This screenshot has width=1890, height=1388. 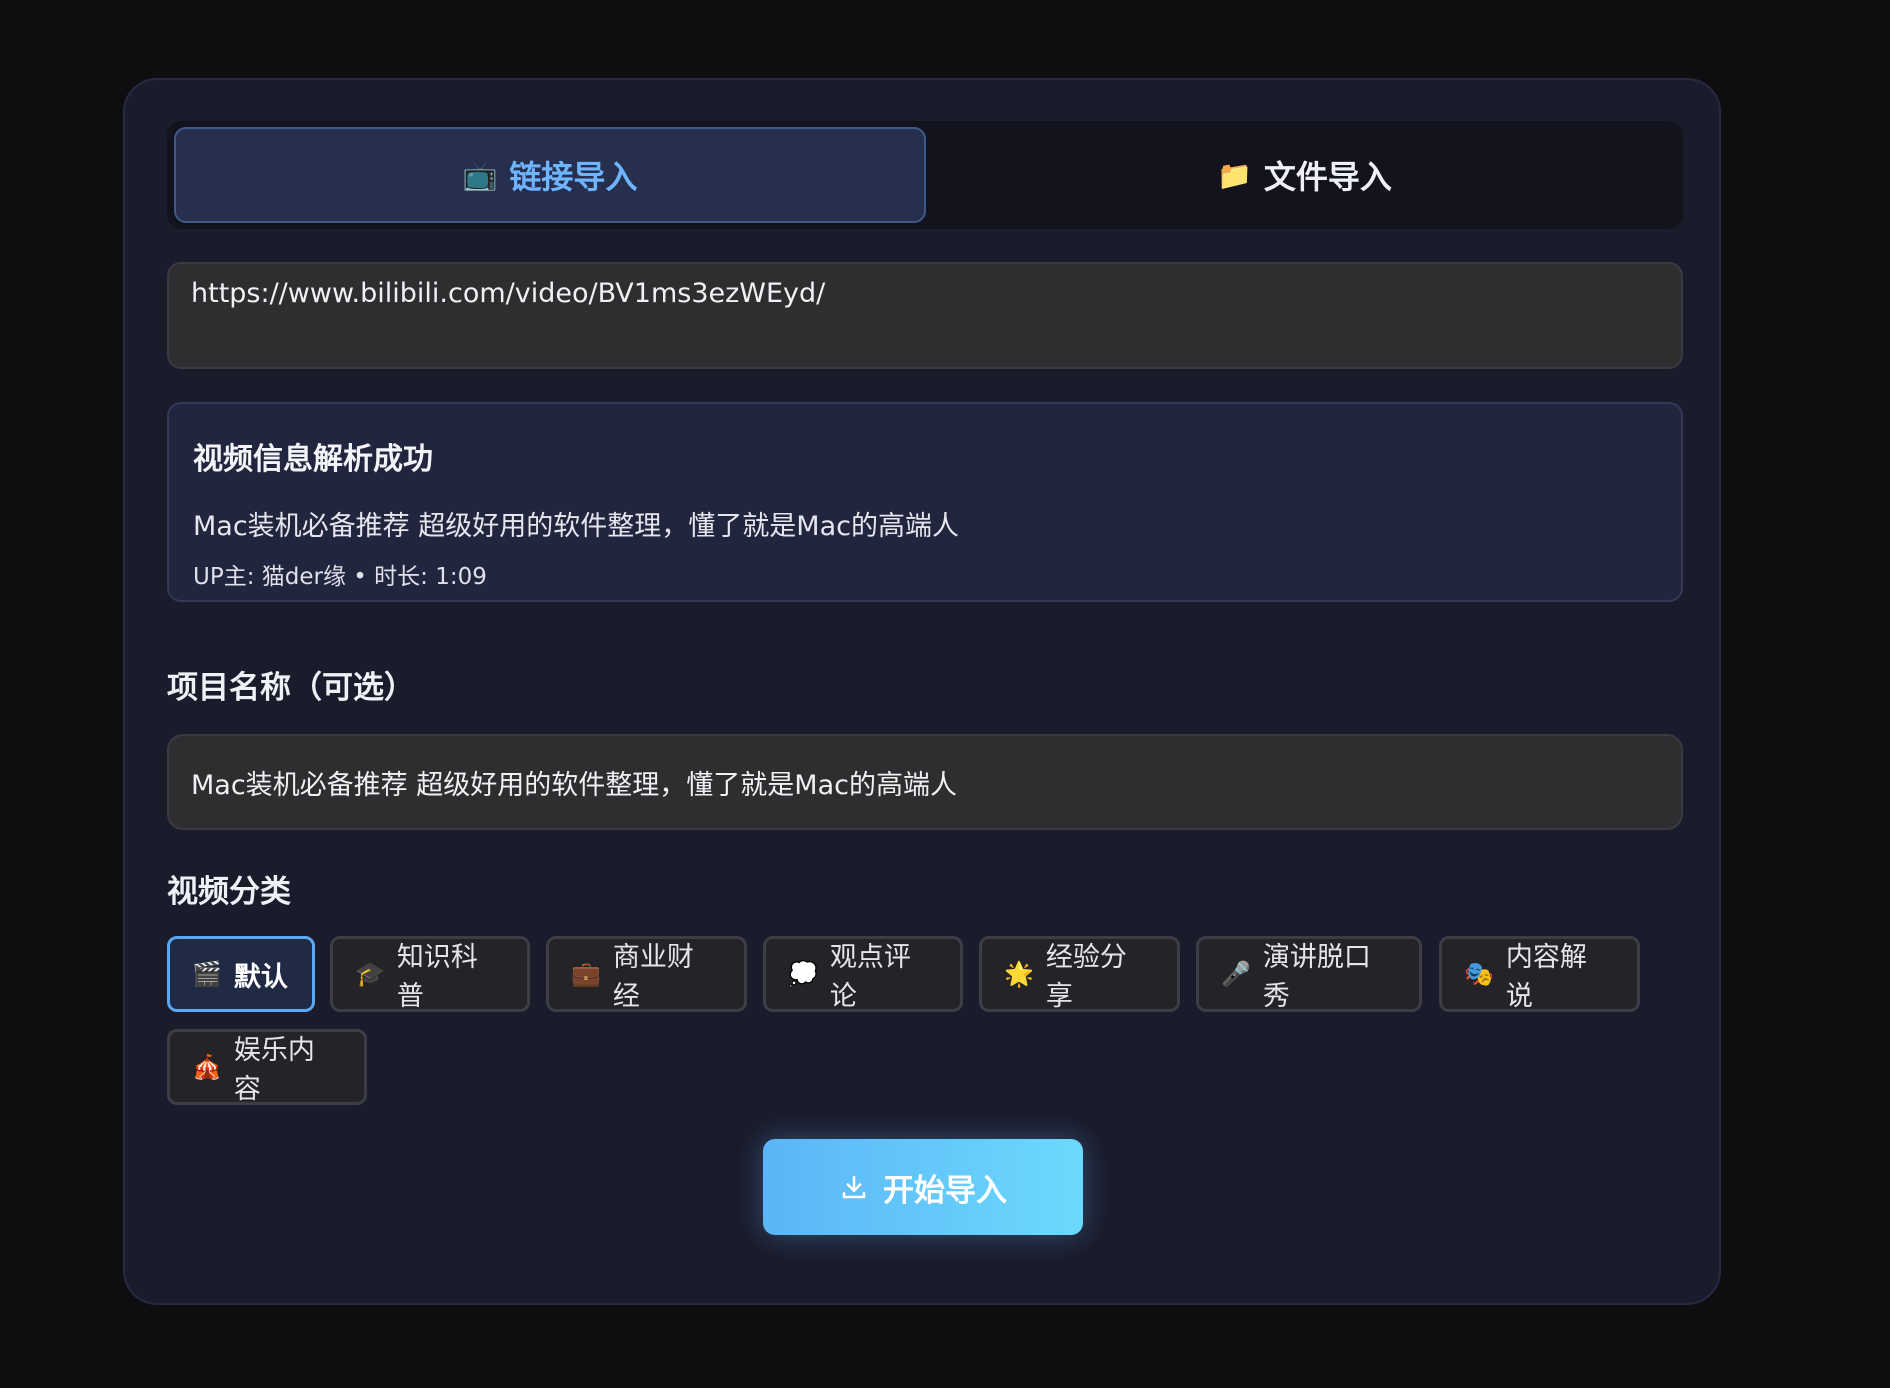 I want to click on clapperboard-icon: 🎬, so click(x=207, y=974).